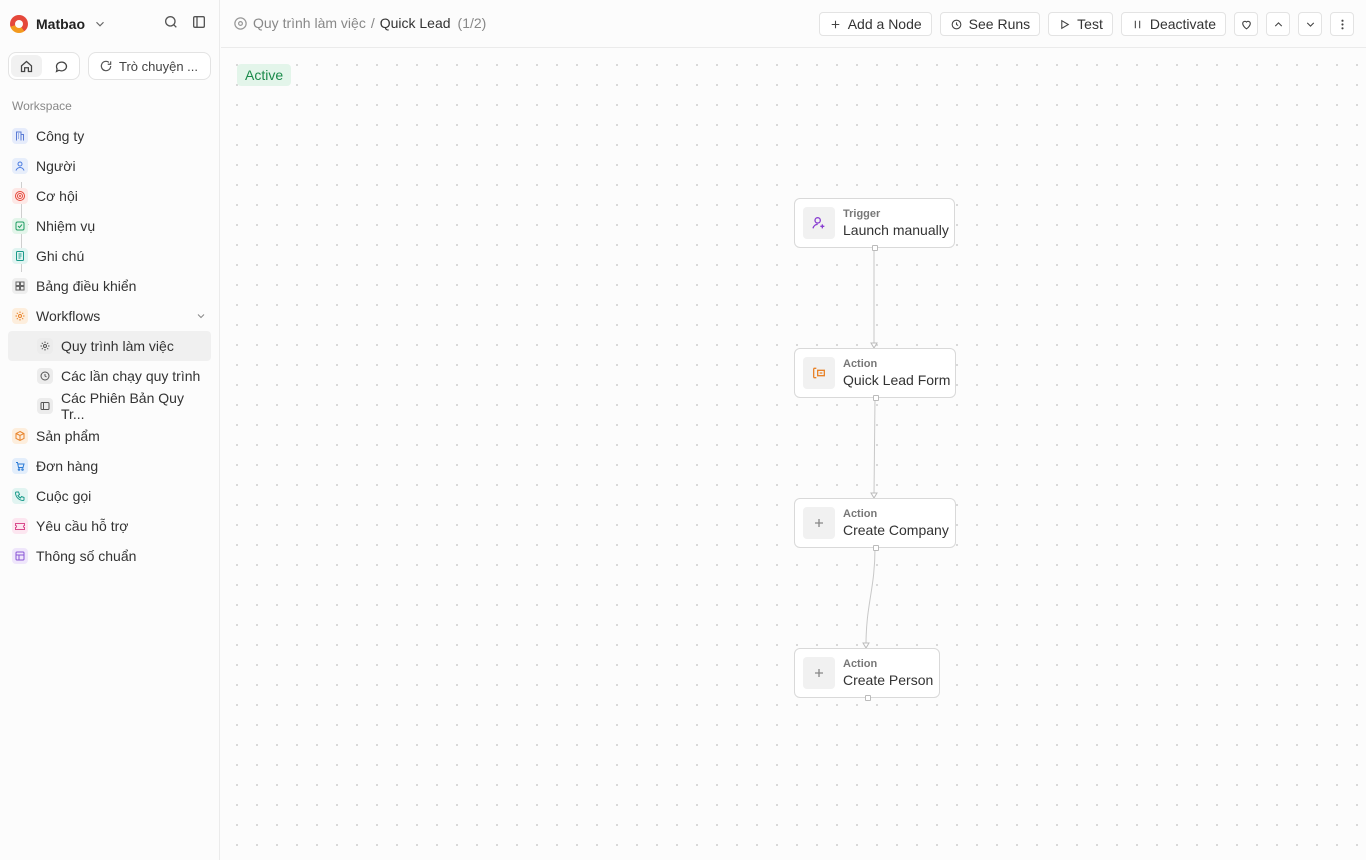  Describe the element at coordinates (60, 136) in the screenshot. I see `sidebar-item-label: Công ty` at that location.